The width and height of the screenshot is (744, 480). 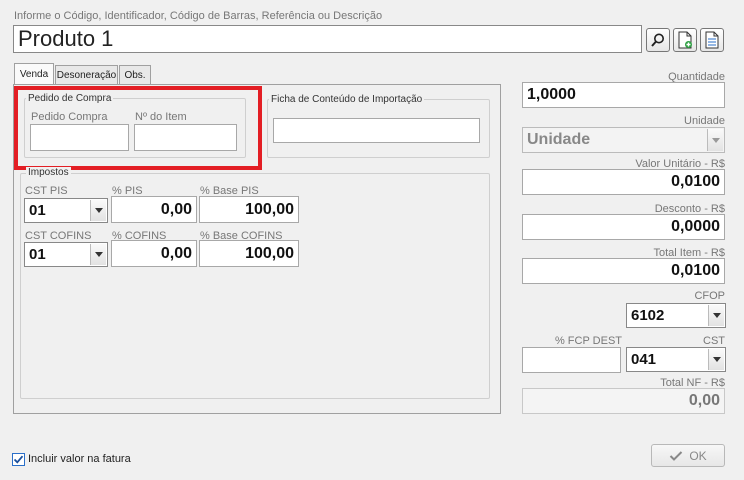 I want to click on ok-button: OK, so click(x=688, y=455).